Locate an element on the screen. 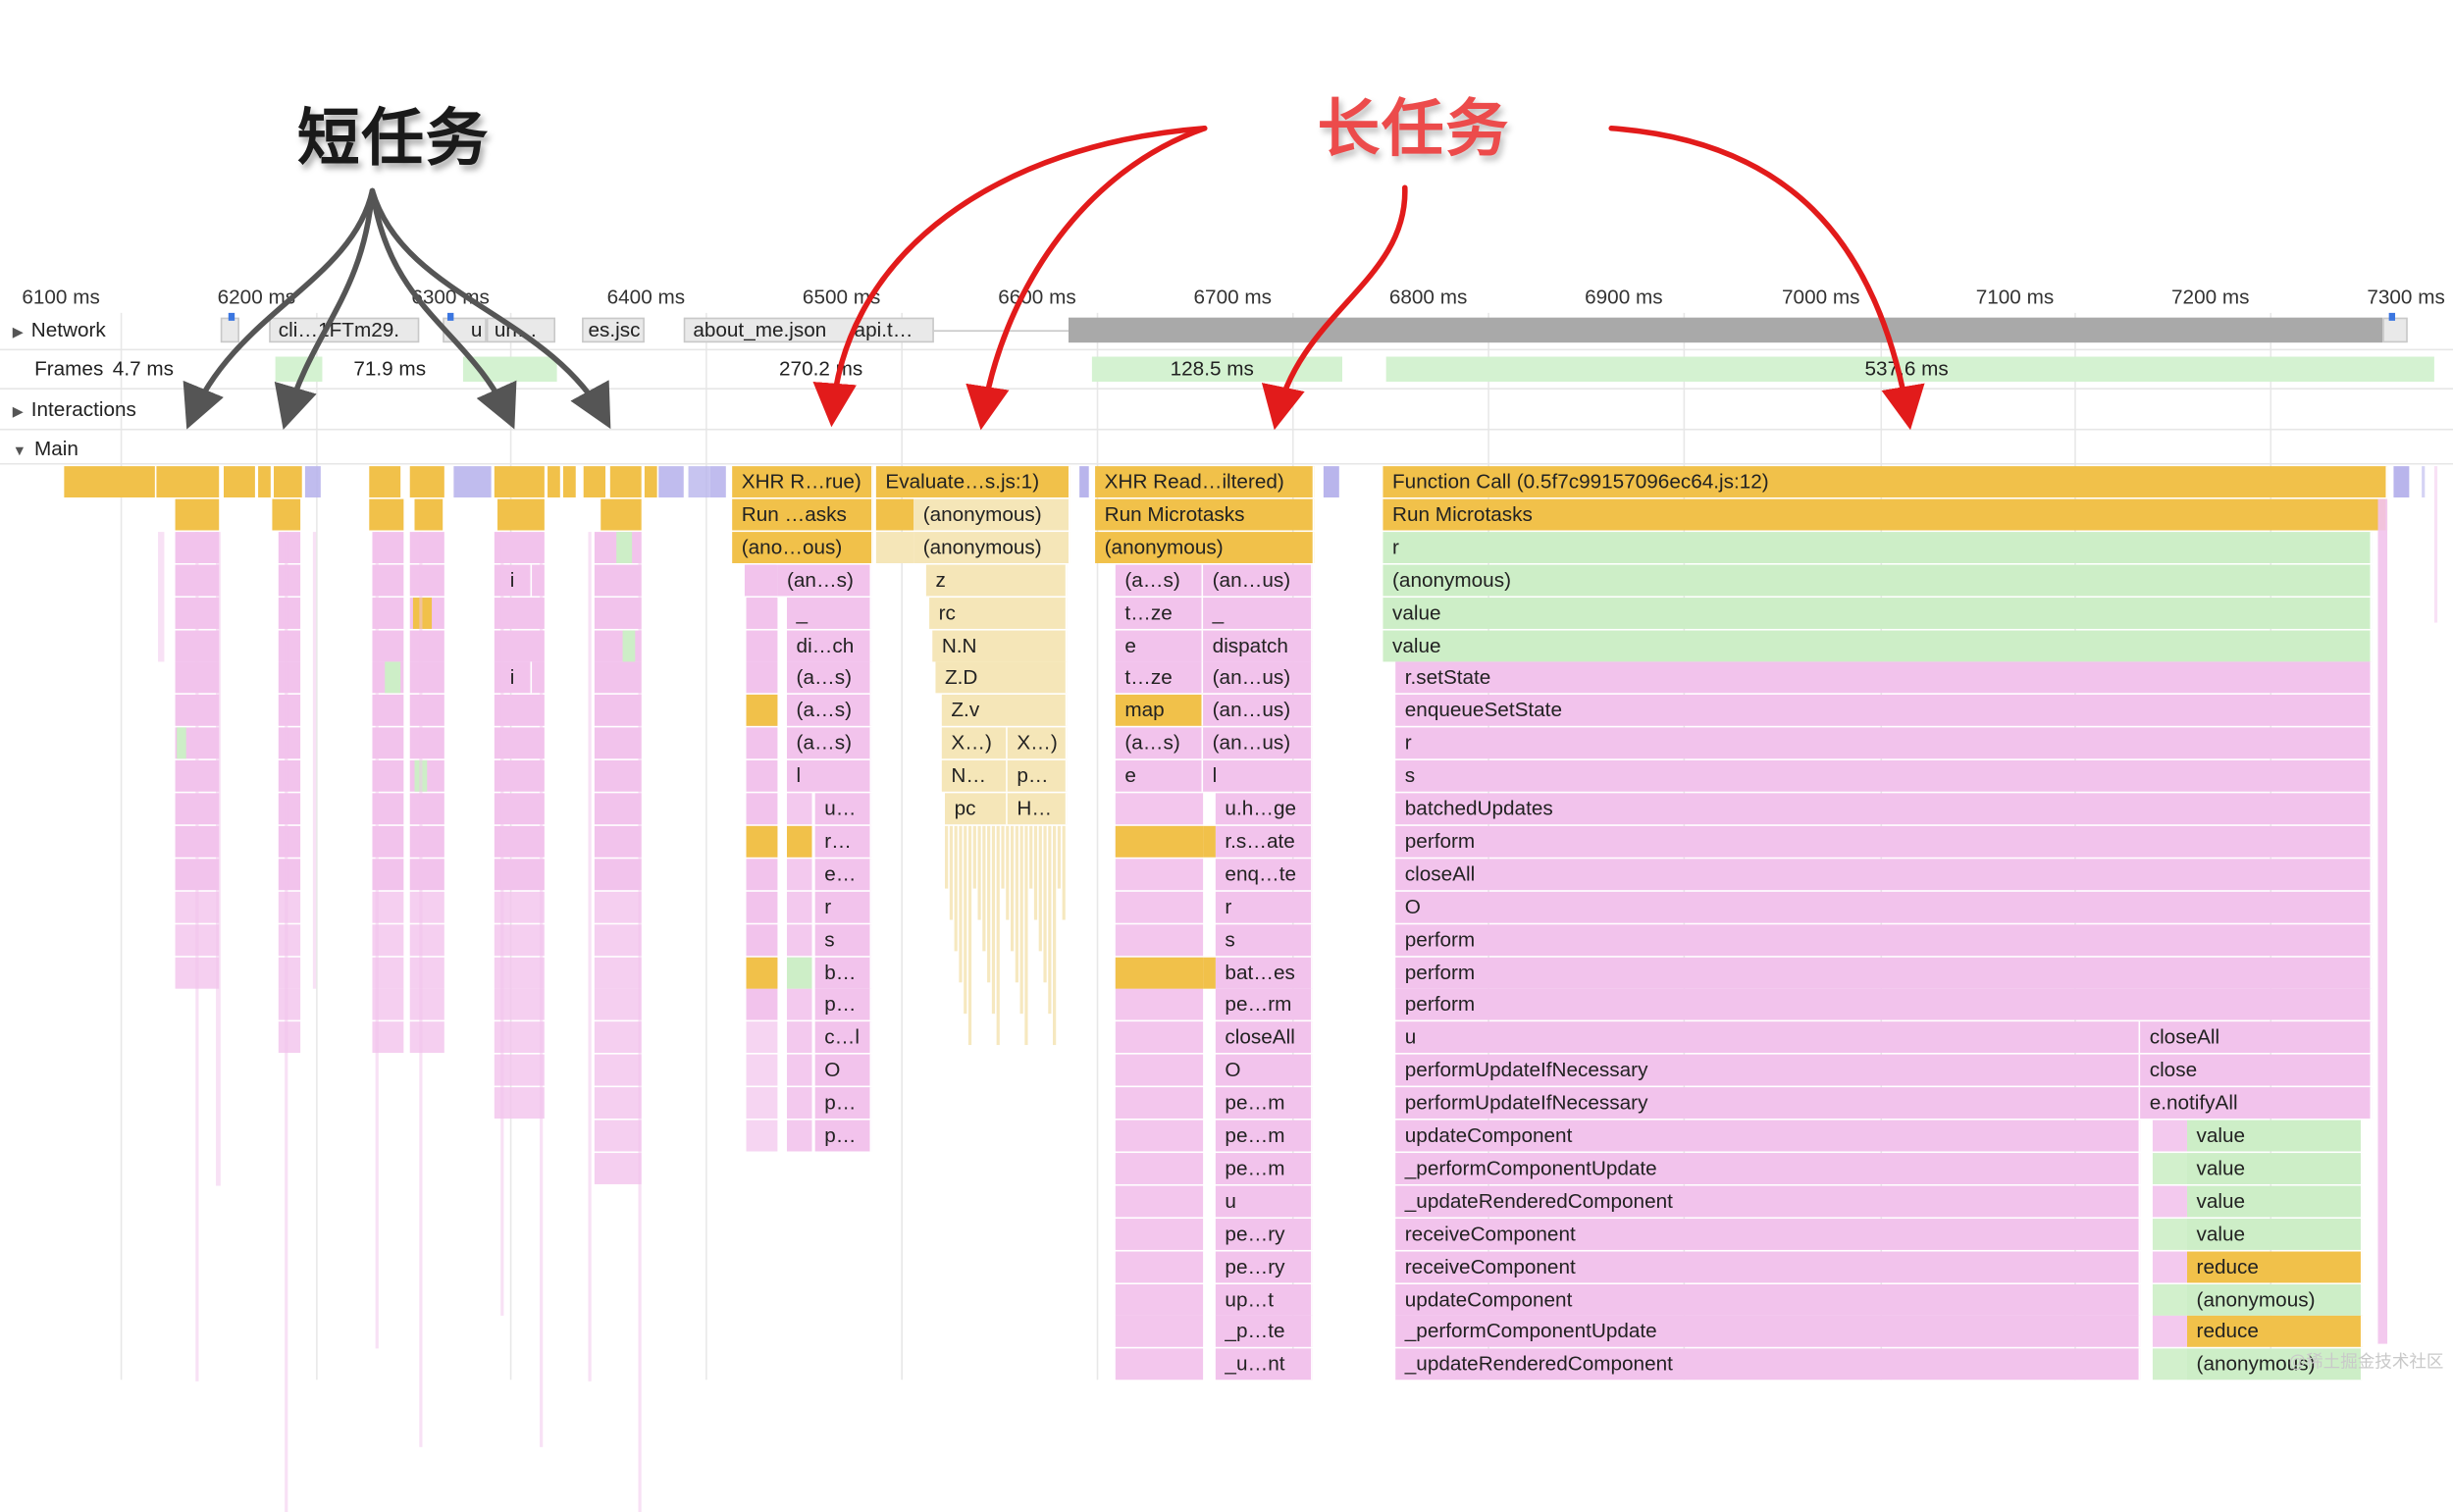 This screenshot has width=2453, height=1512. annotation-arrows is located at coordinates (1054, 278).